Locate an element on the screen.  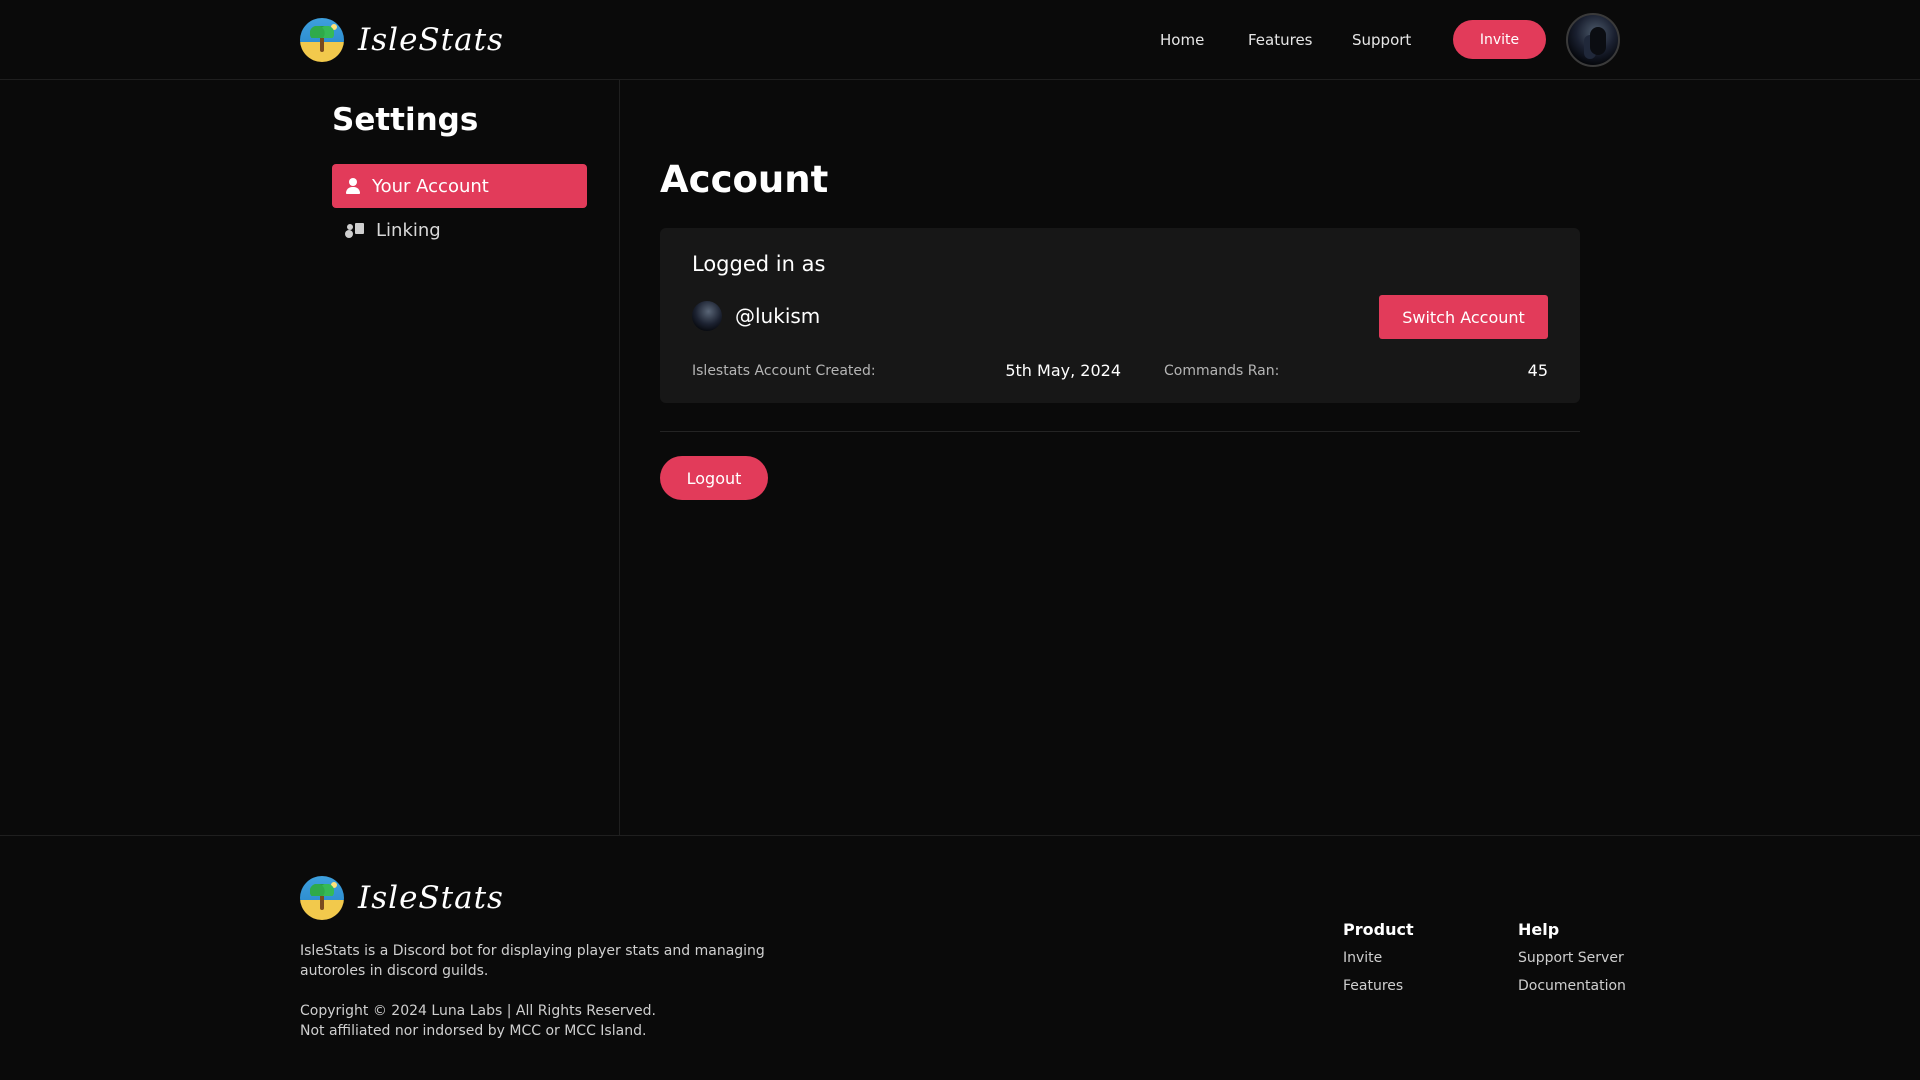
brand-link: IsleStats is located at coordinates (402, 40).